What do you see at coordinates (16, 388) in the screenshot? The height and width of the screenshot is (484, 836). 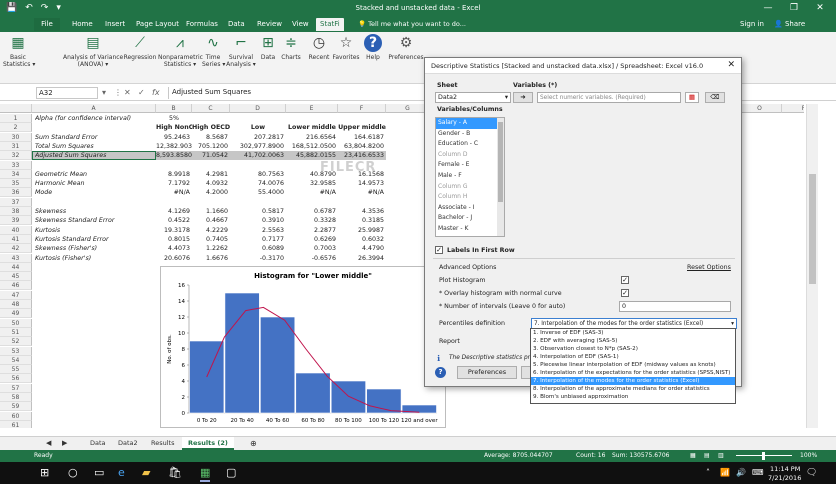 I see `row-header: 57` at bounding box center [16, 388].